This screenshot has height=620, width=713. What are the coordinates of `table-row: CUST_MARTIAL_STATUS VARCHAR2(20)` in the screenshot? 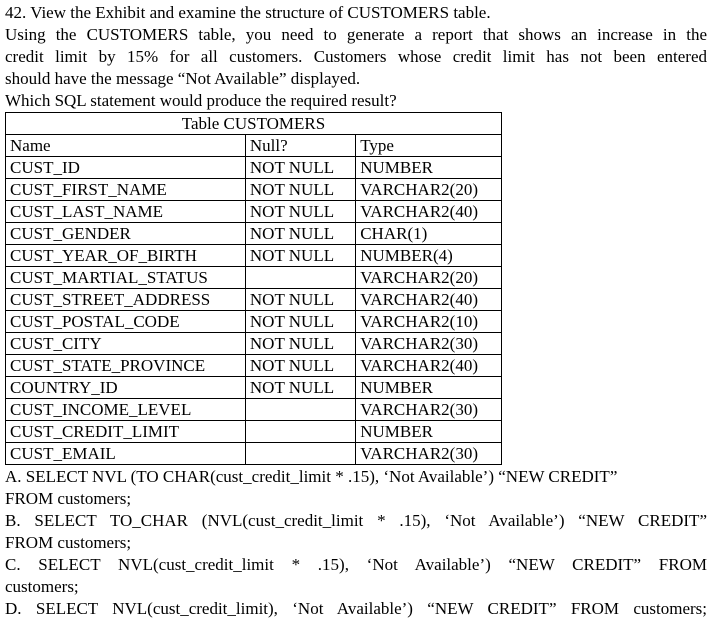 It's located at (253, 277).